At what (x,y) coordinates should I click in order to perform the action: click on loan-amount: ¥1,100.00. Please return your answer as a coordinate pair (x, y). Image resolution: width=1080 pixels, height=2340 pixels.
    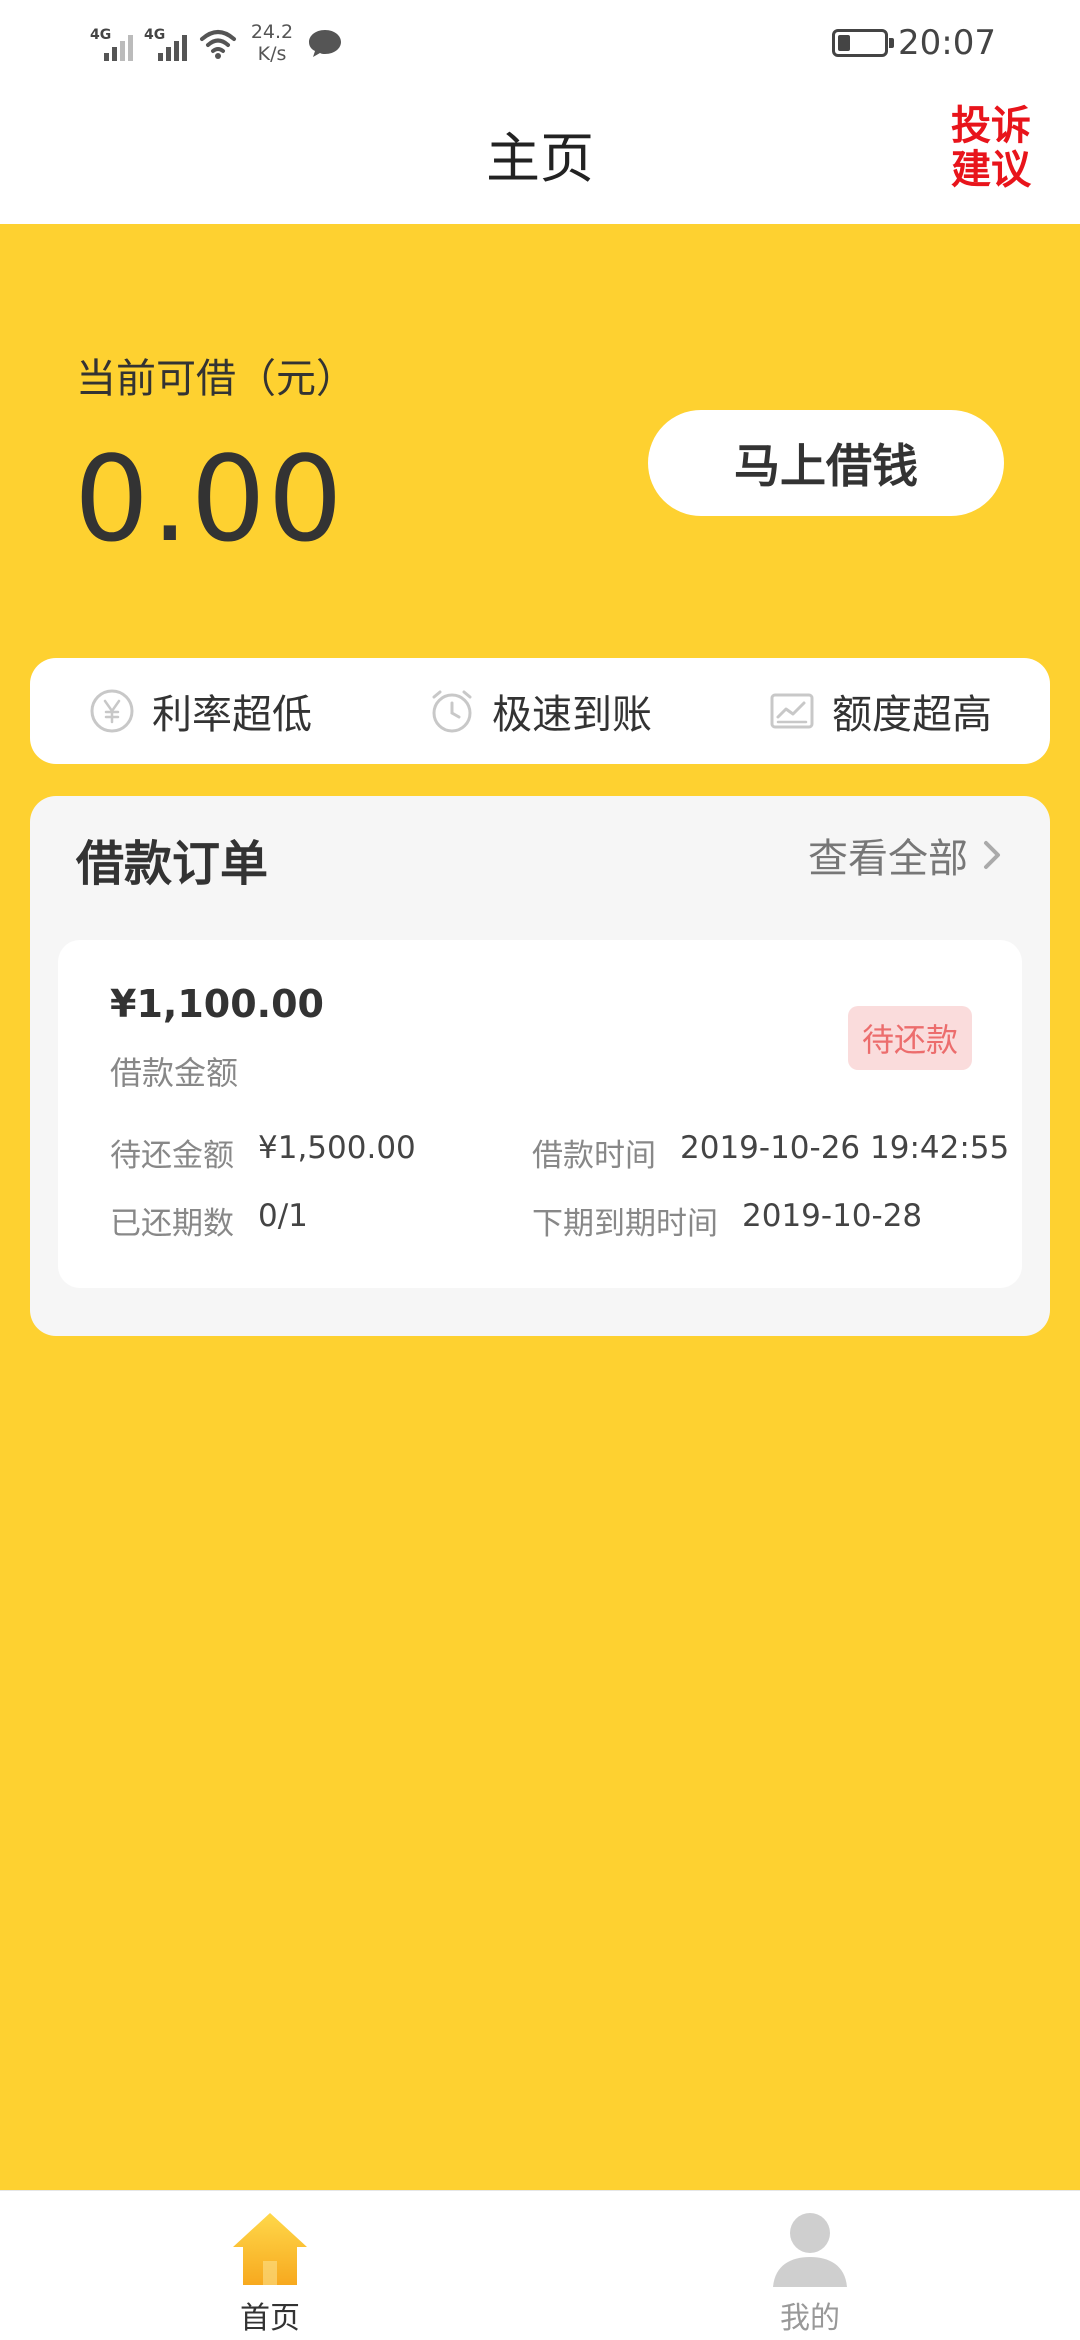
    Looking at the image, I should click on (217, 1004).